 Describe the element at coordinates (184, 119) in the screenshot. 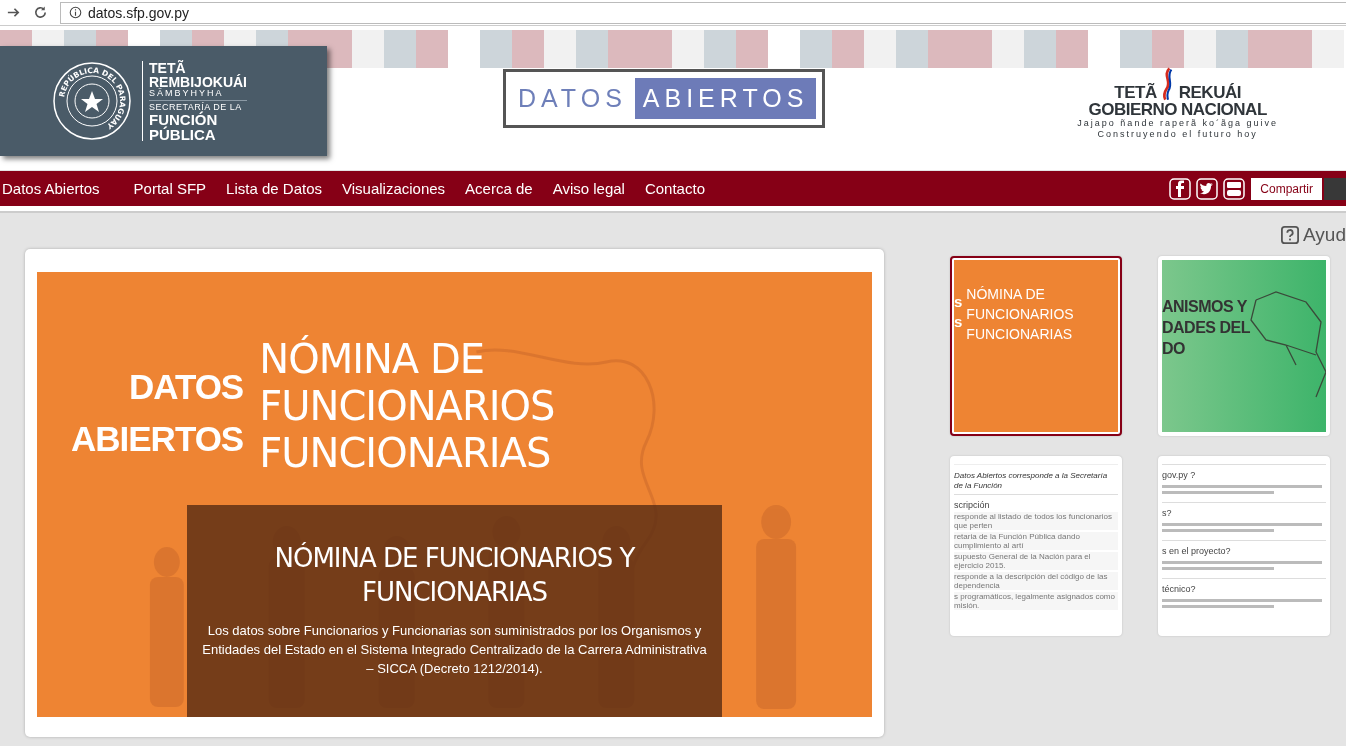

I see `logo-text: FUNCIÓN` at that location.